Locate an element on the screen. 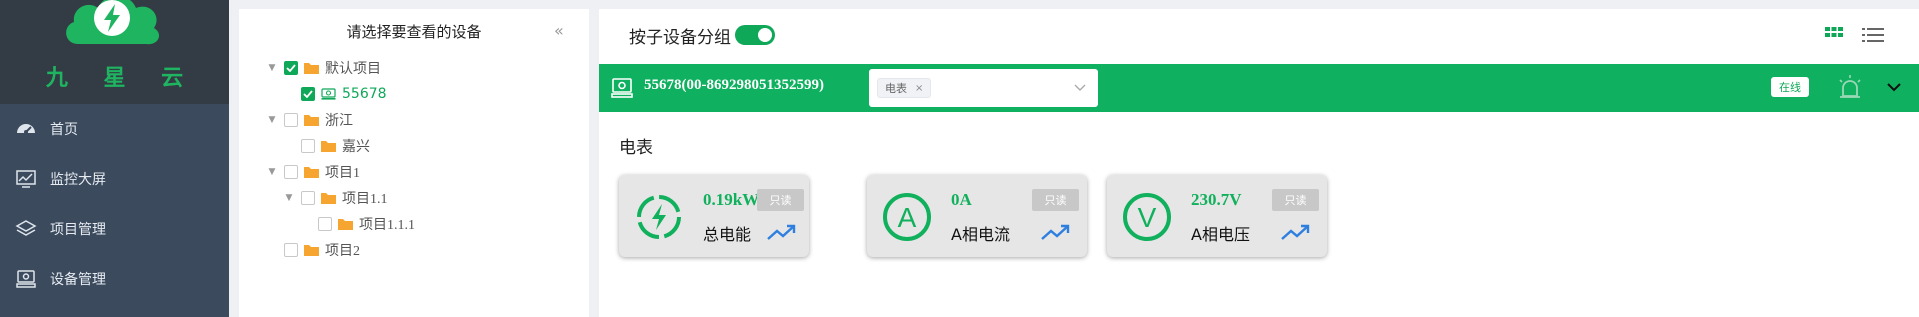 The width and height of the screenshot is (1919, 317). monitor-icon is located at coordinates (26, 179).